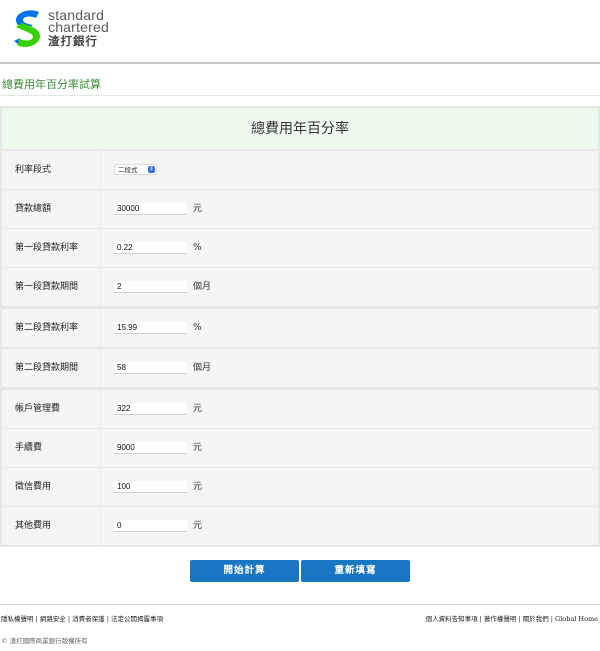 The width and height of the screenshot is (600, 651). I want to click on title-divider, so click(300, 95).